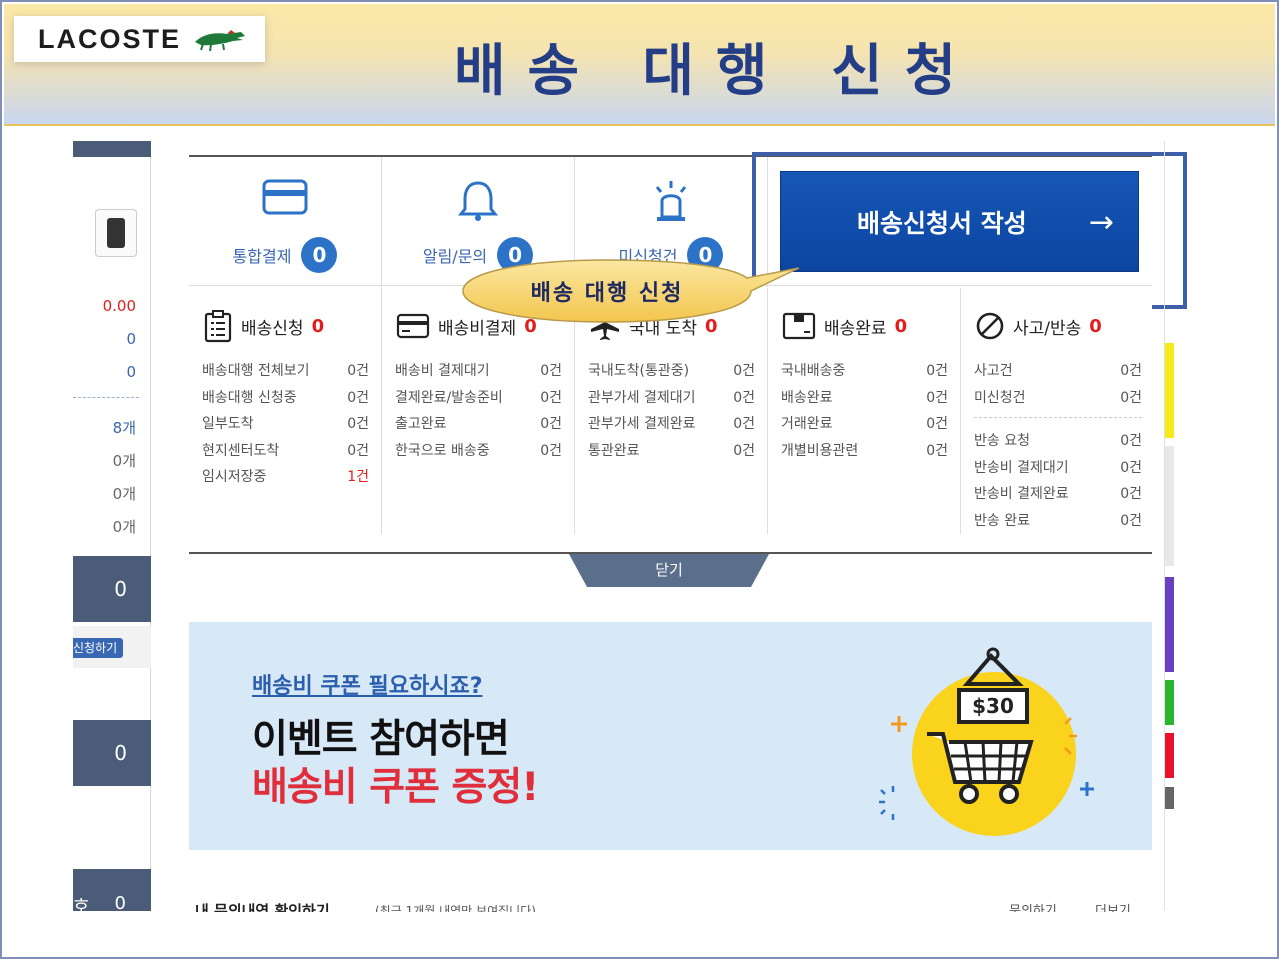 The height and width of the screenshot is (959, 1279). Describe the element at coordinates (478, 371) in the screenshot. I see `list-item: 배송비 결제대기 0건` at that location.